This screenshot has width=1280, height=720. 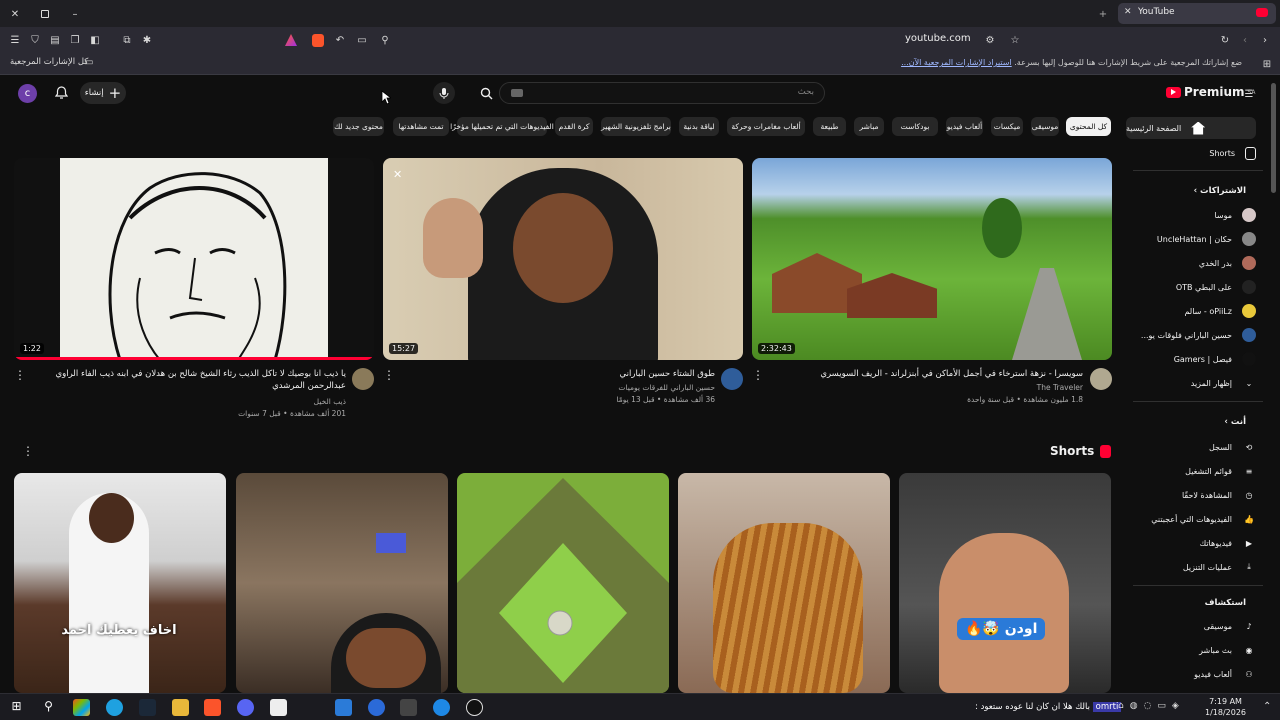 I want to click on wallet-icon: ▤, so click(x=55, y=40).